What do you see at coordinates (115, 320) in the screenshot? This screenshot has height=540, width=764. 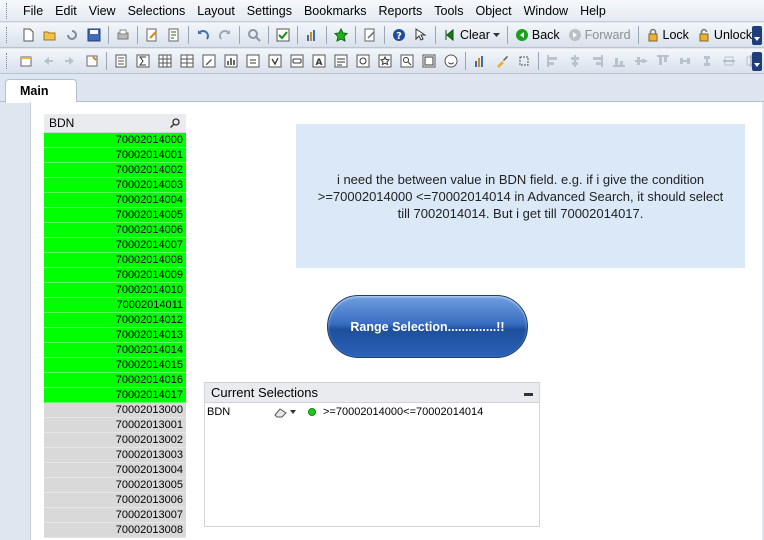 I see `list-item: 70002014012` at bounding box center [115, 320].